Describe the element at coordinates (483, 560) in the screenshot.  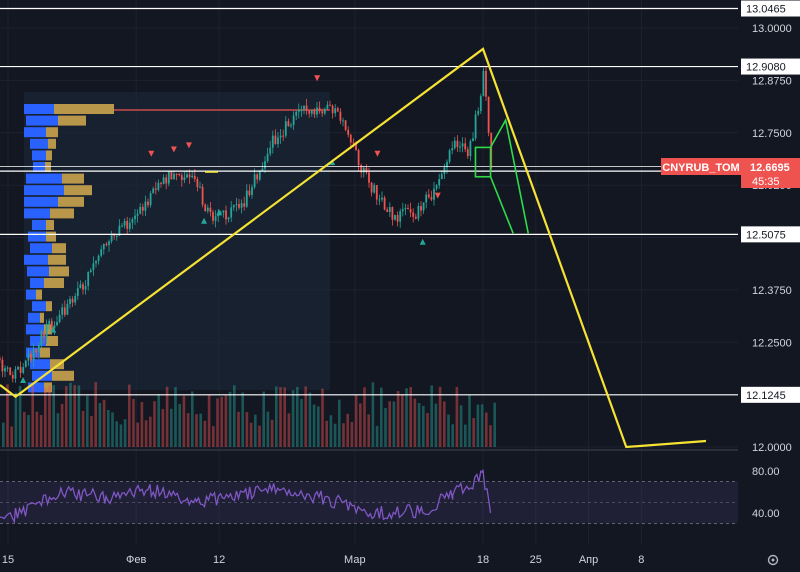
I see `time-tick-label: 18` at that location.